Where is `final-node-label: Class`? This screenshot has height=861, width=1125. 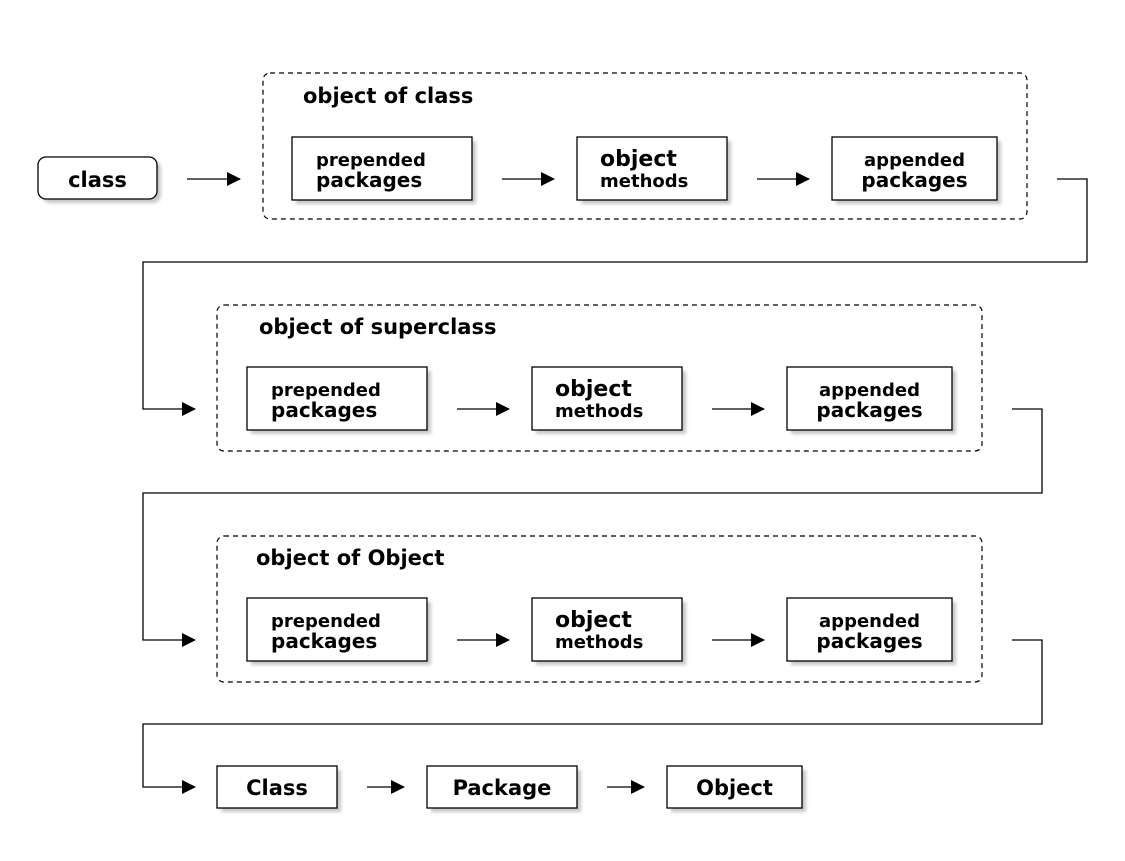
final-node-label: Class is located at coordinates (277, 788).